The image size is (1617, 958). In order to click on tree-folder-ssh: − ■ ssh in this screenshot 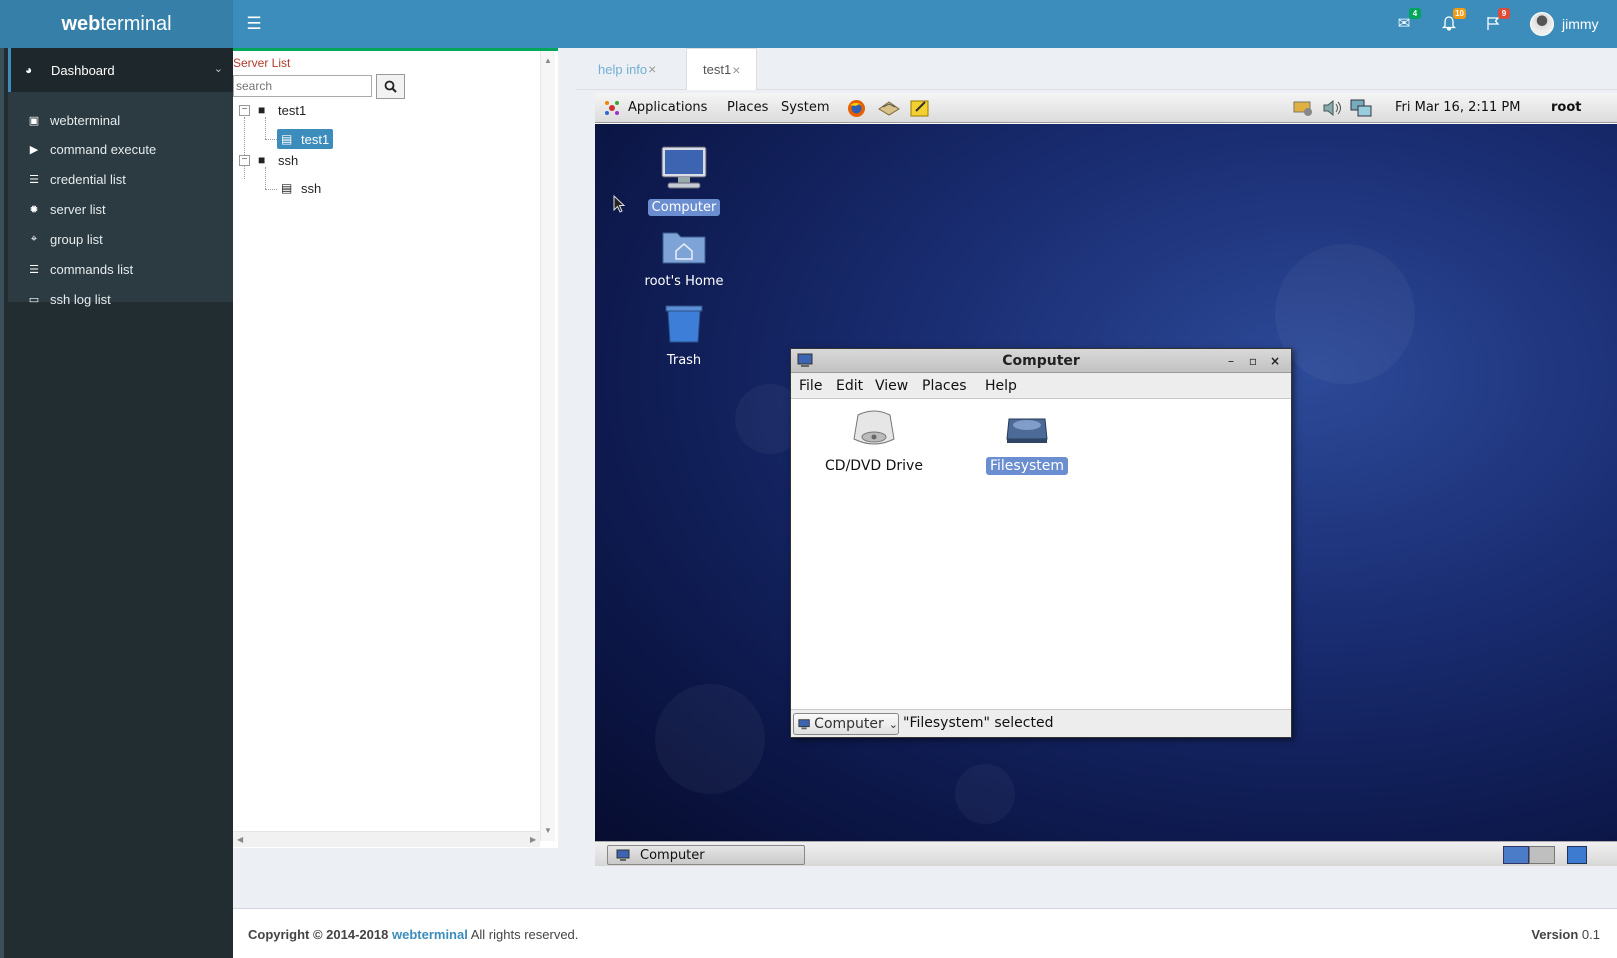, I will do `click(268, 160)`.